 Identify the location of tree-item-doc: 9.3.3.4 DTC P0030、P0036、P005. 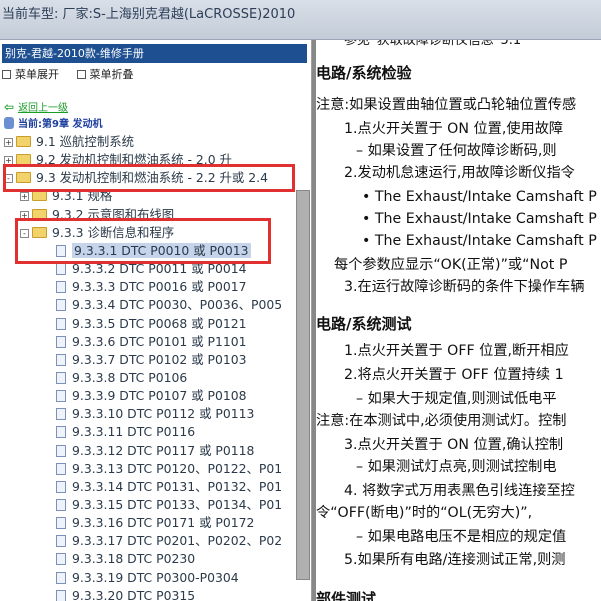
(169, 305).